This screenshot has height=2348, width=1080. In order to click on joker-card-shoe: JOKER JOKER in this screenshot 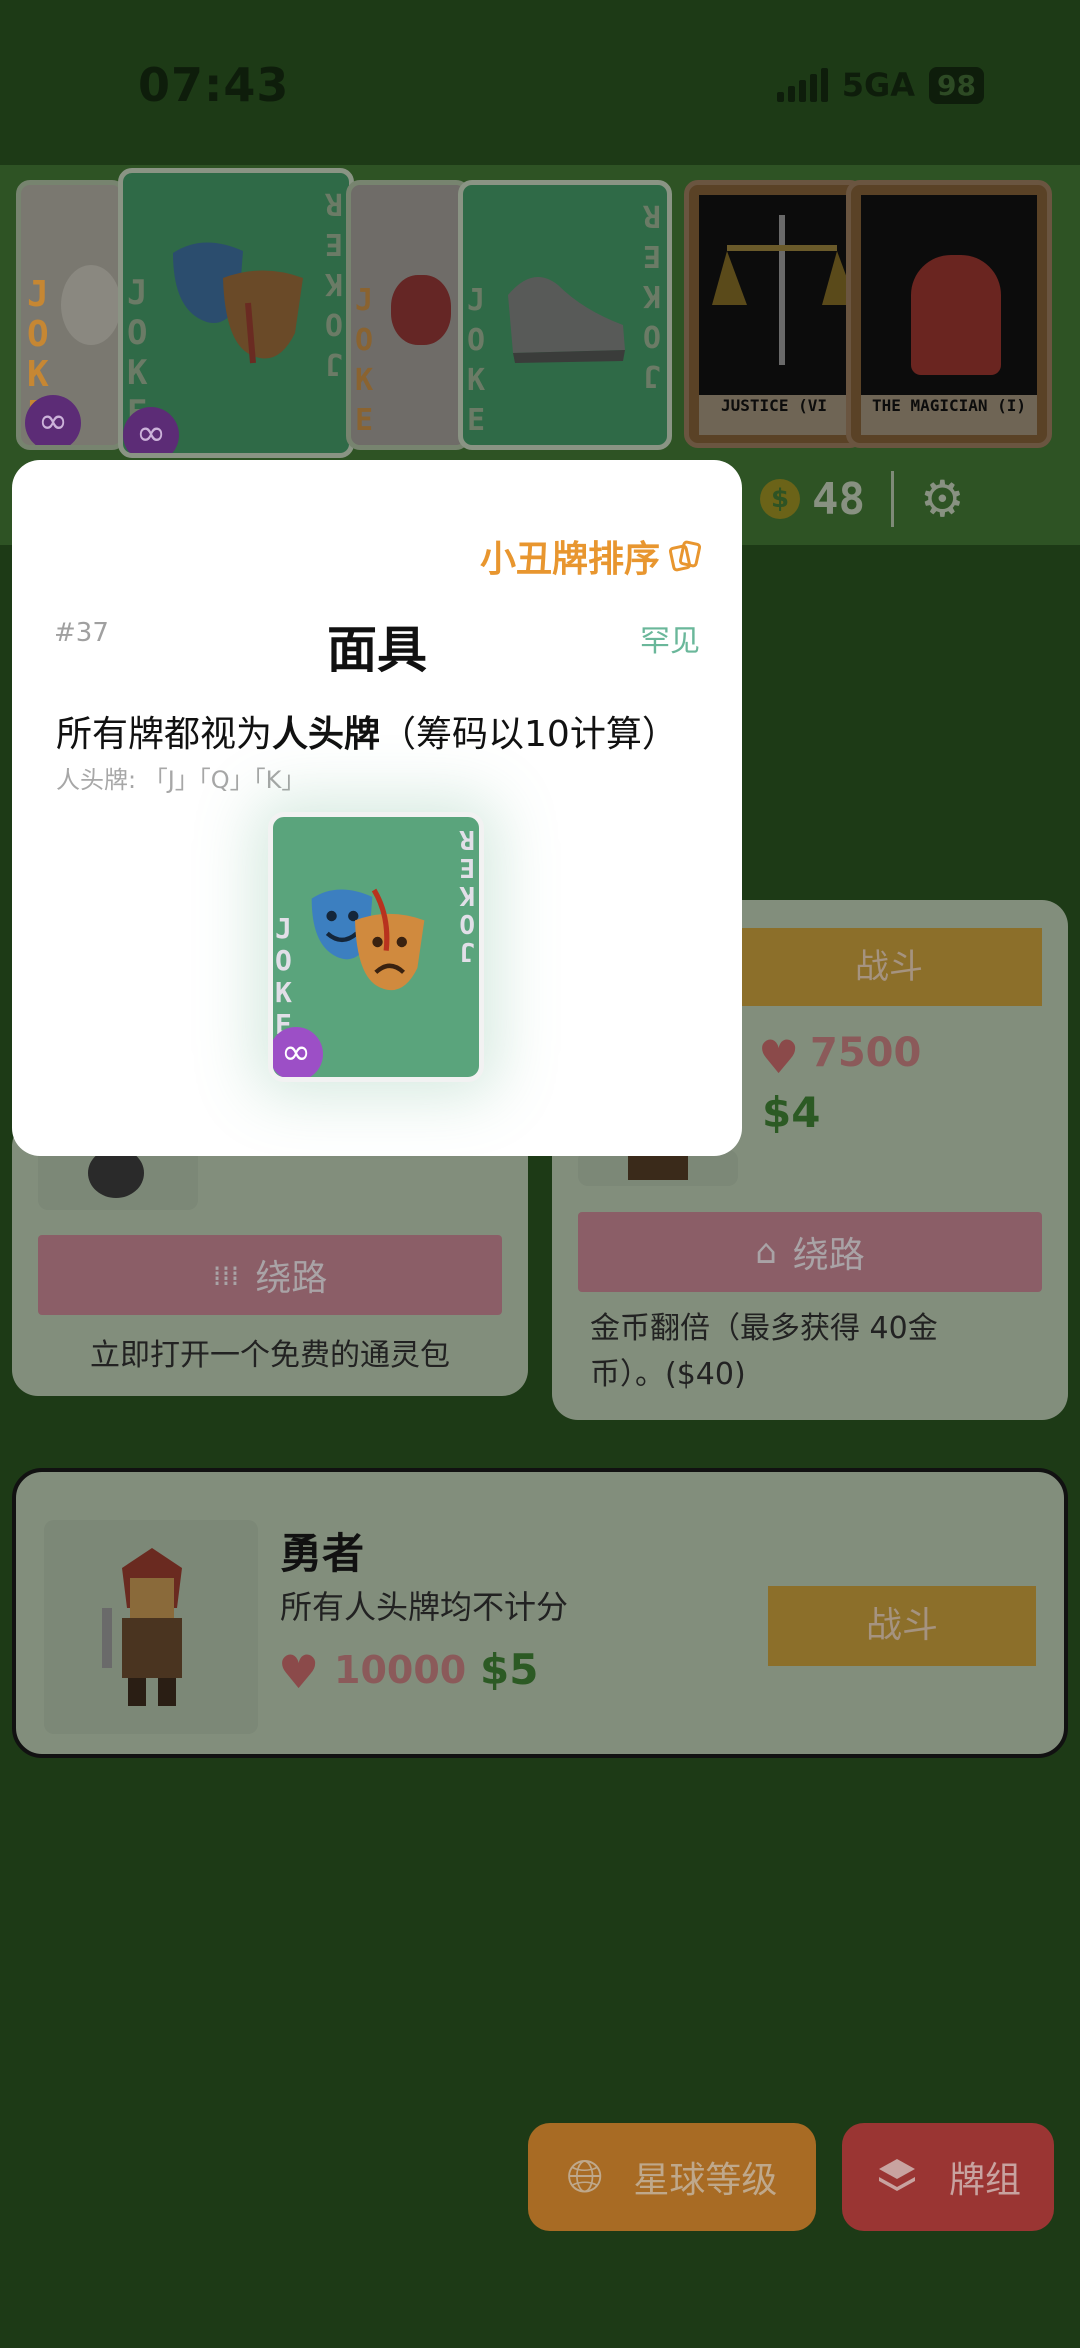, I will do `click(565, 315)`.